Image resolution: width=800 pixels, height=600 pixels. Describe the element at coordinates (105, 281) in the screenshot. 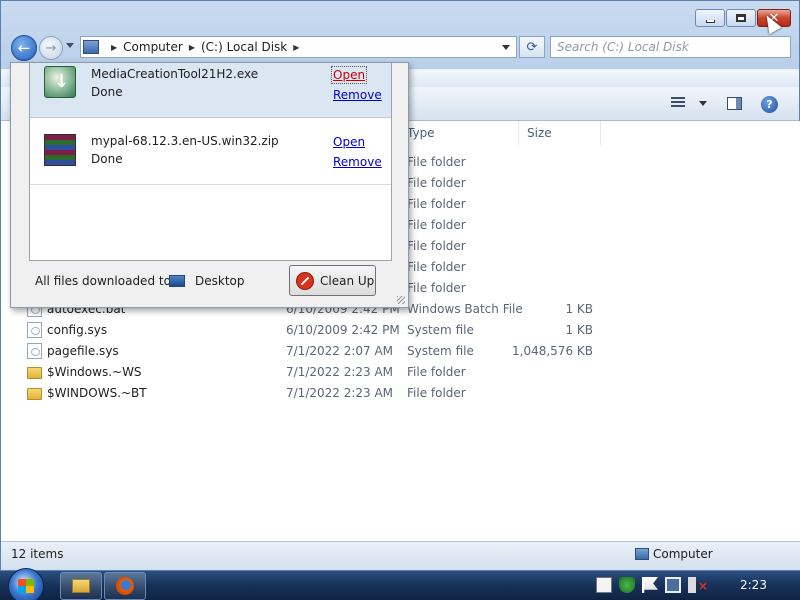

I see `download-location-label: All files downloaded to:` at that location.